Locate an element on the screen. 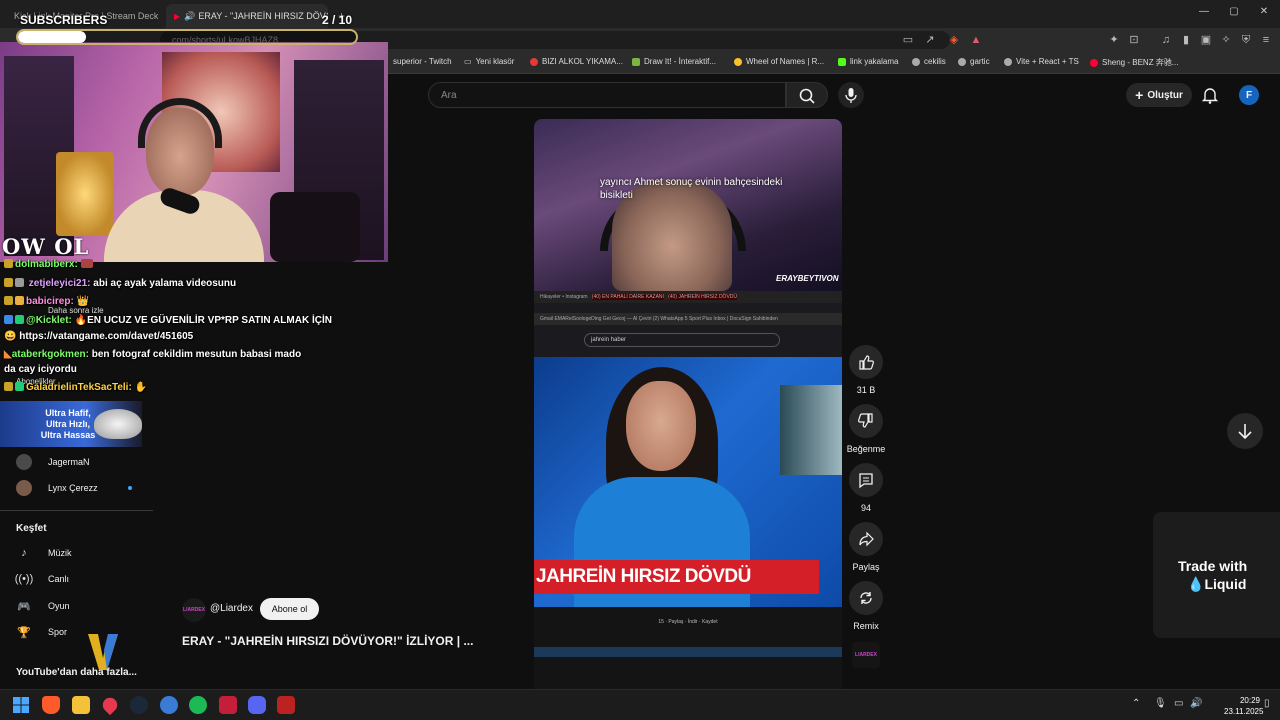  steam-icon is located at coordinates (139, 705).